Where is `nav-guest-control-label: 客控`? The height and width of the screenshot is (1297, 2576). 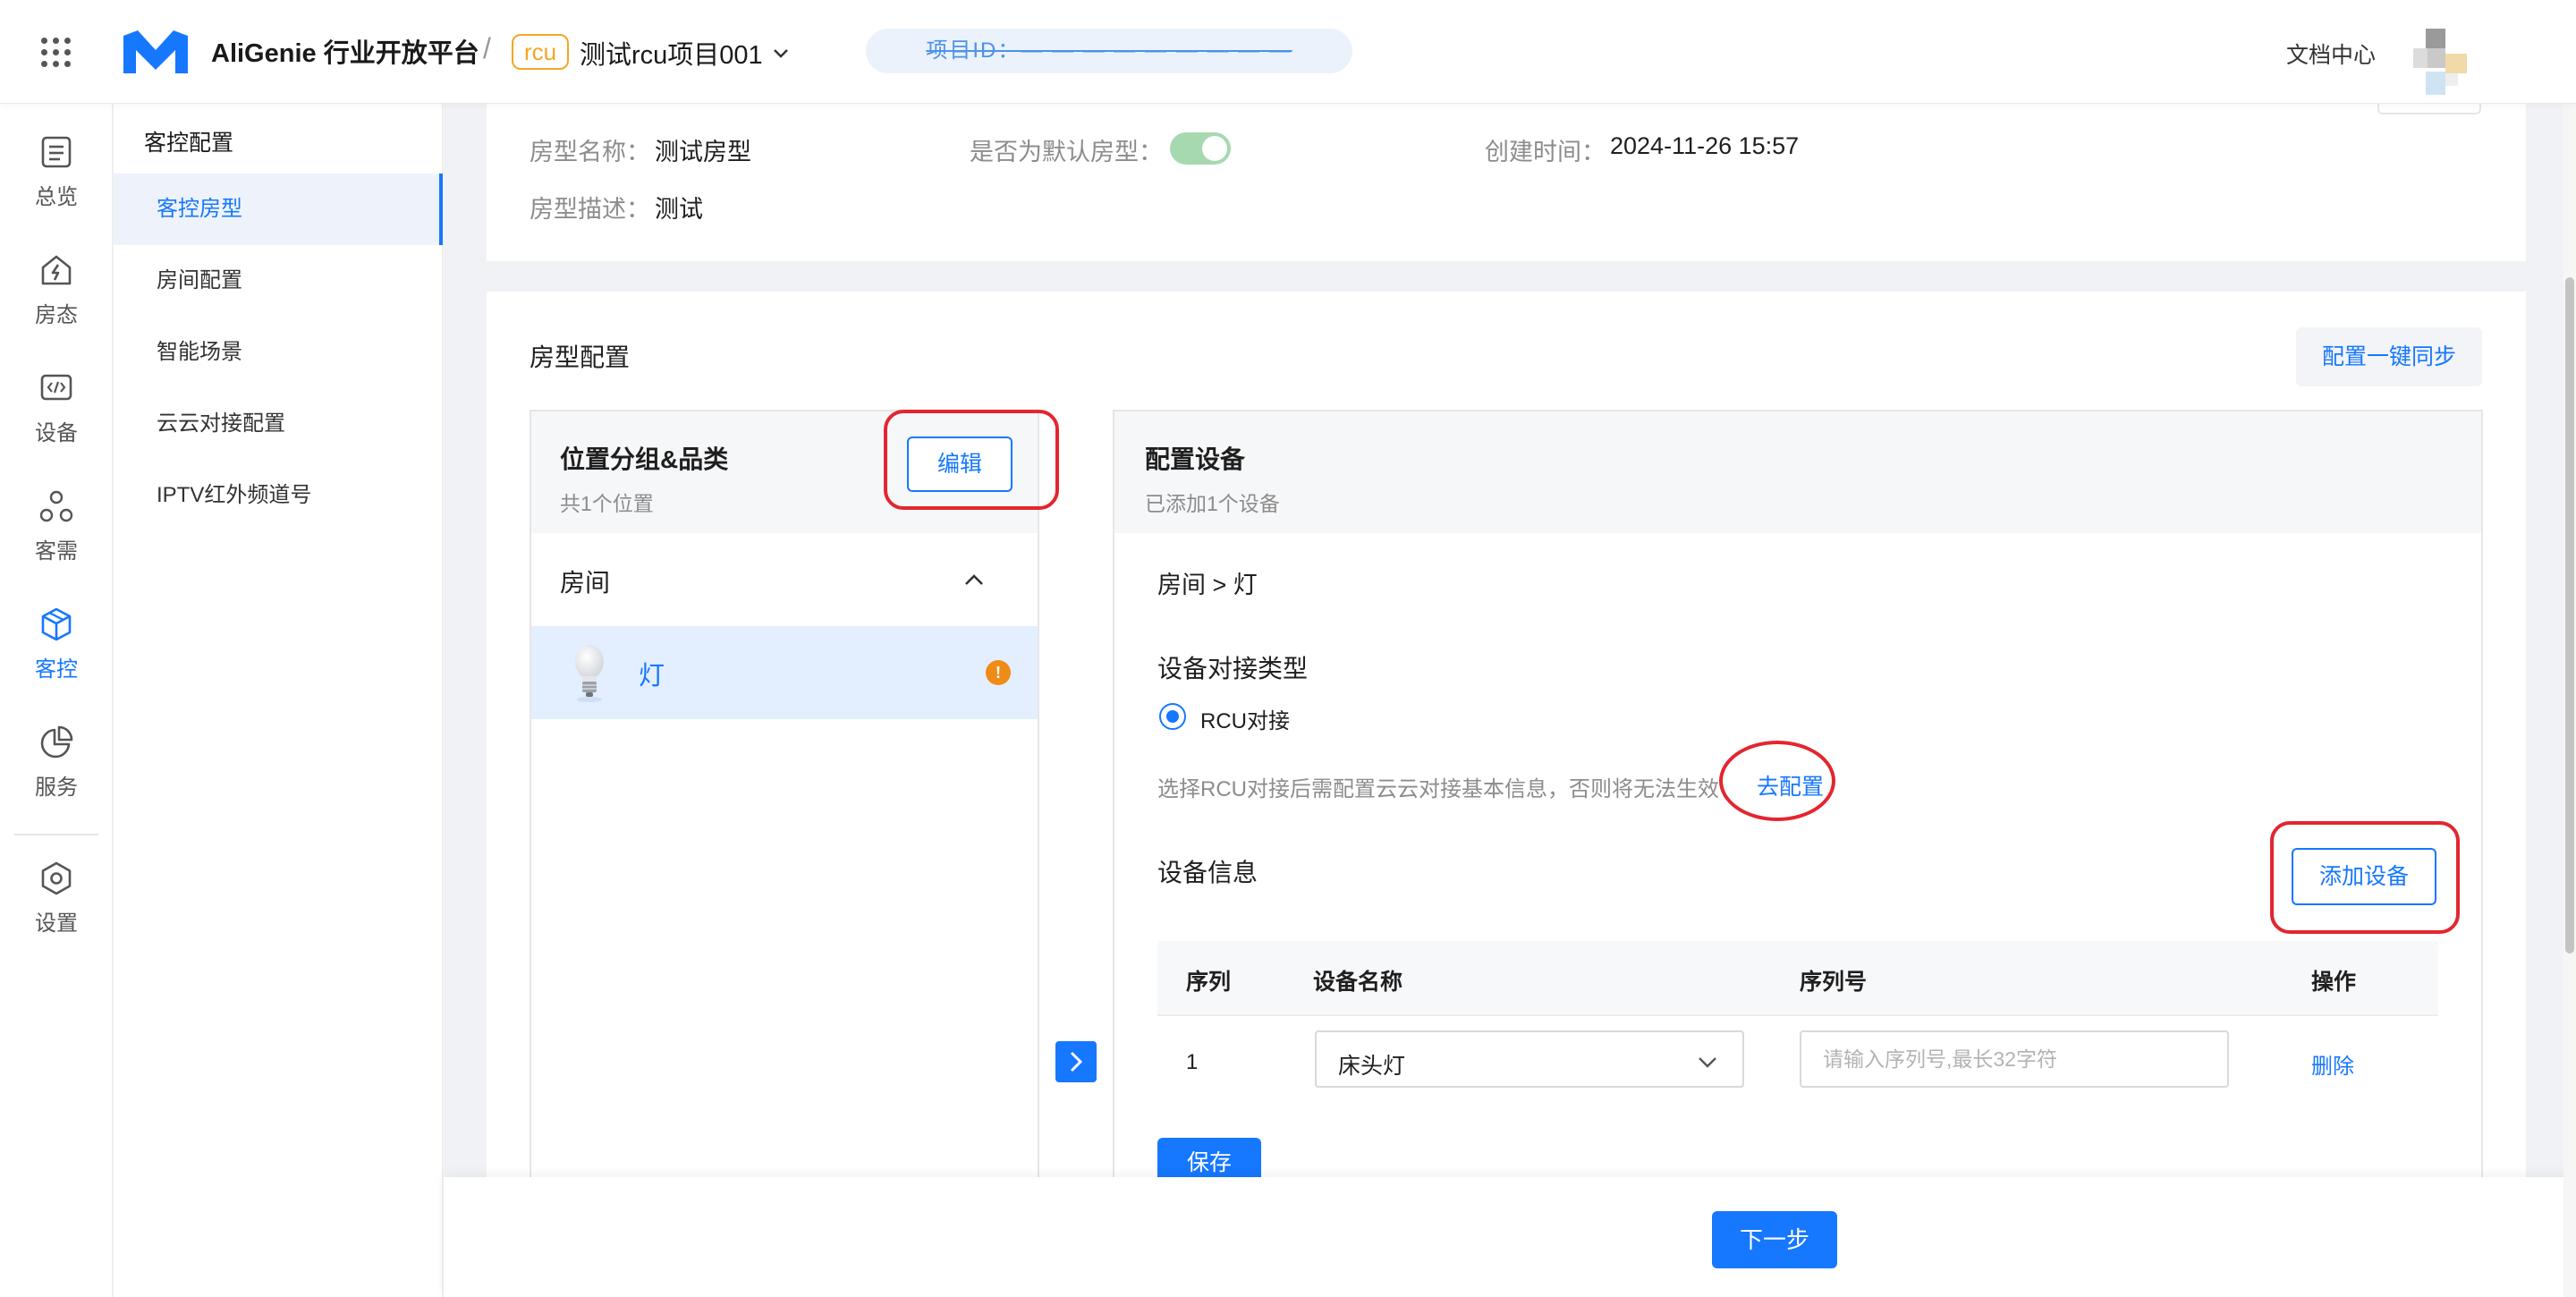 nav-guest-control-label: 客控 is located at coordinates (56, 670).